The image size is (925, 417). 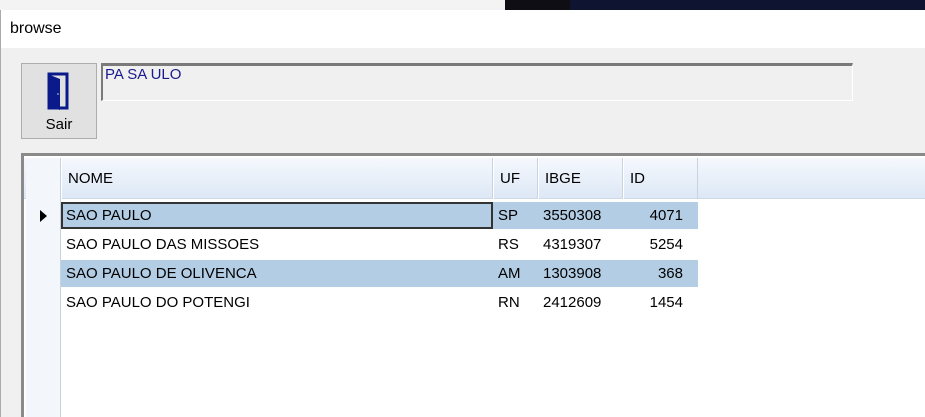 I want to click on cell-nome: SAO PAULO DE OLIVENCA, so click(x=277, y=273).